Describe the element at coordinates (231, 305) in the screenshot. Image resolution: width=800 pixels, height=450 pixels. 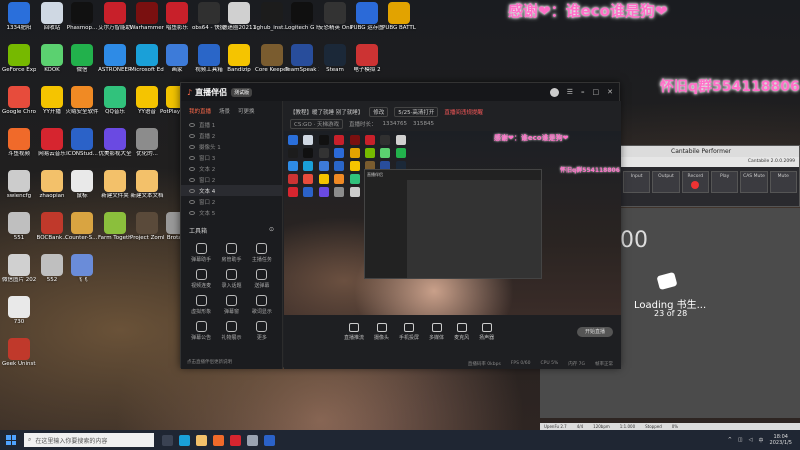
I see `tool-item: 弹幕窗` at that location.